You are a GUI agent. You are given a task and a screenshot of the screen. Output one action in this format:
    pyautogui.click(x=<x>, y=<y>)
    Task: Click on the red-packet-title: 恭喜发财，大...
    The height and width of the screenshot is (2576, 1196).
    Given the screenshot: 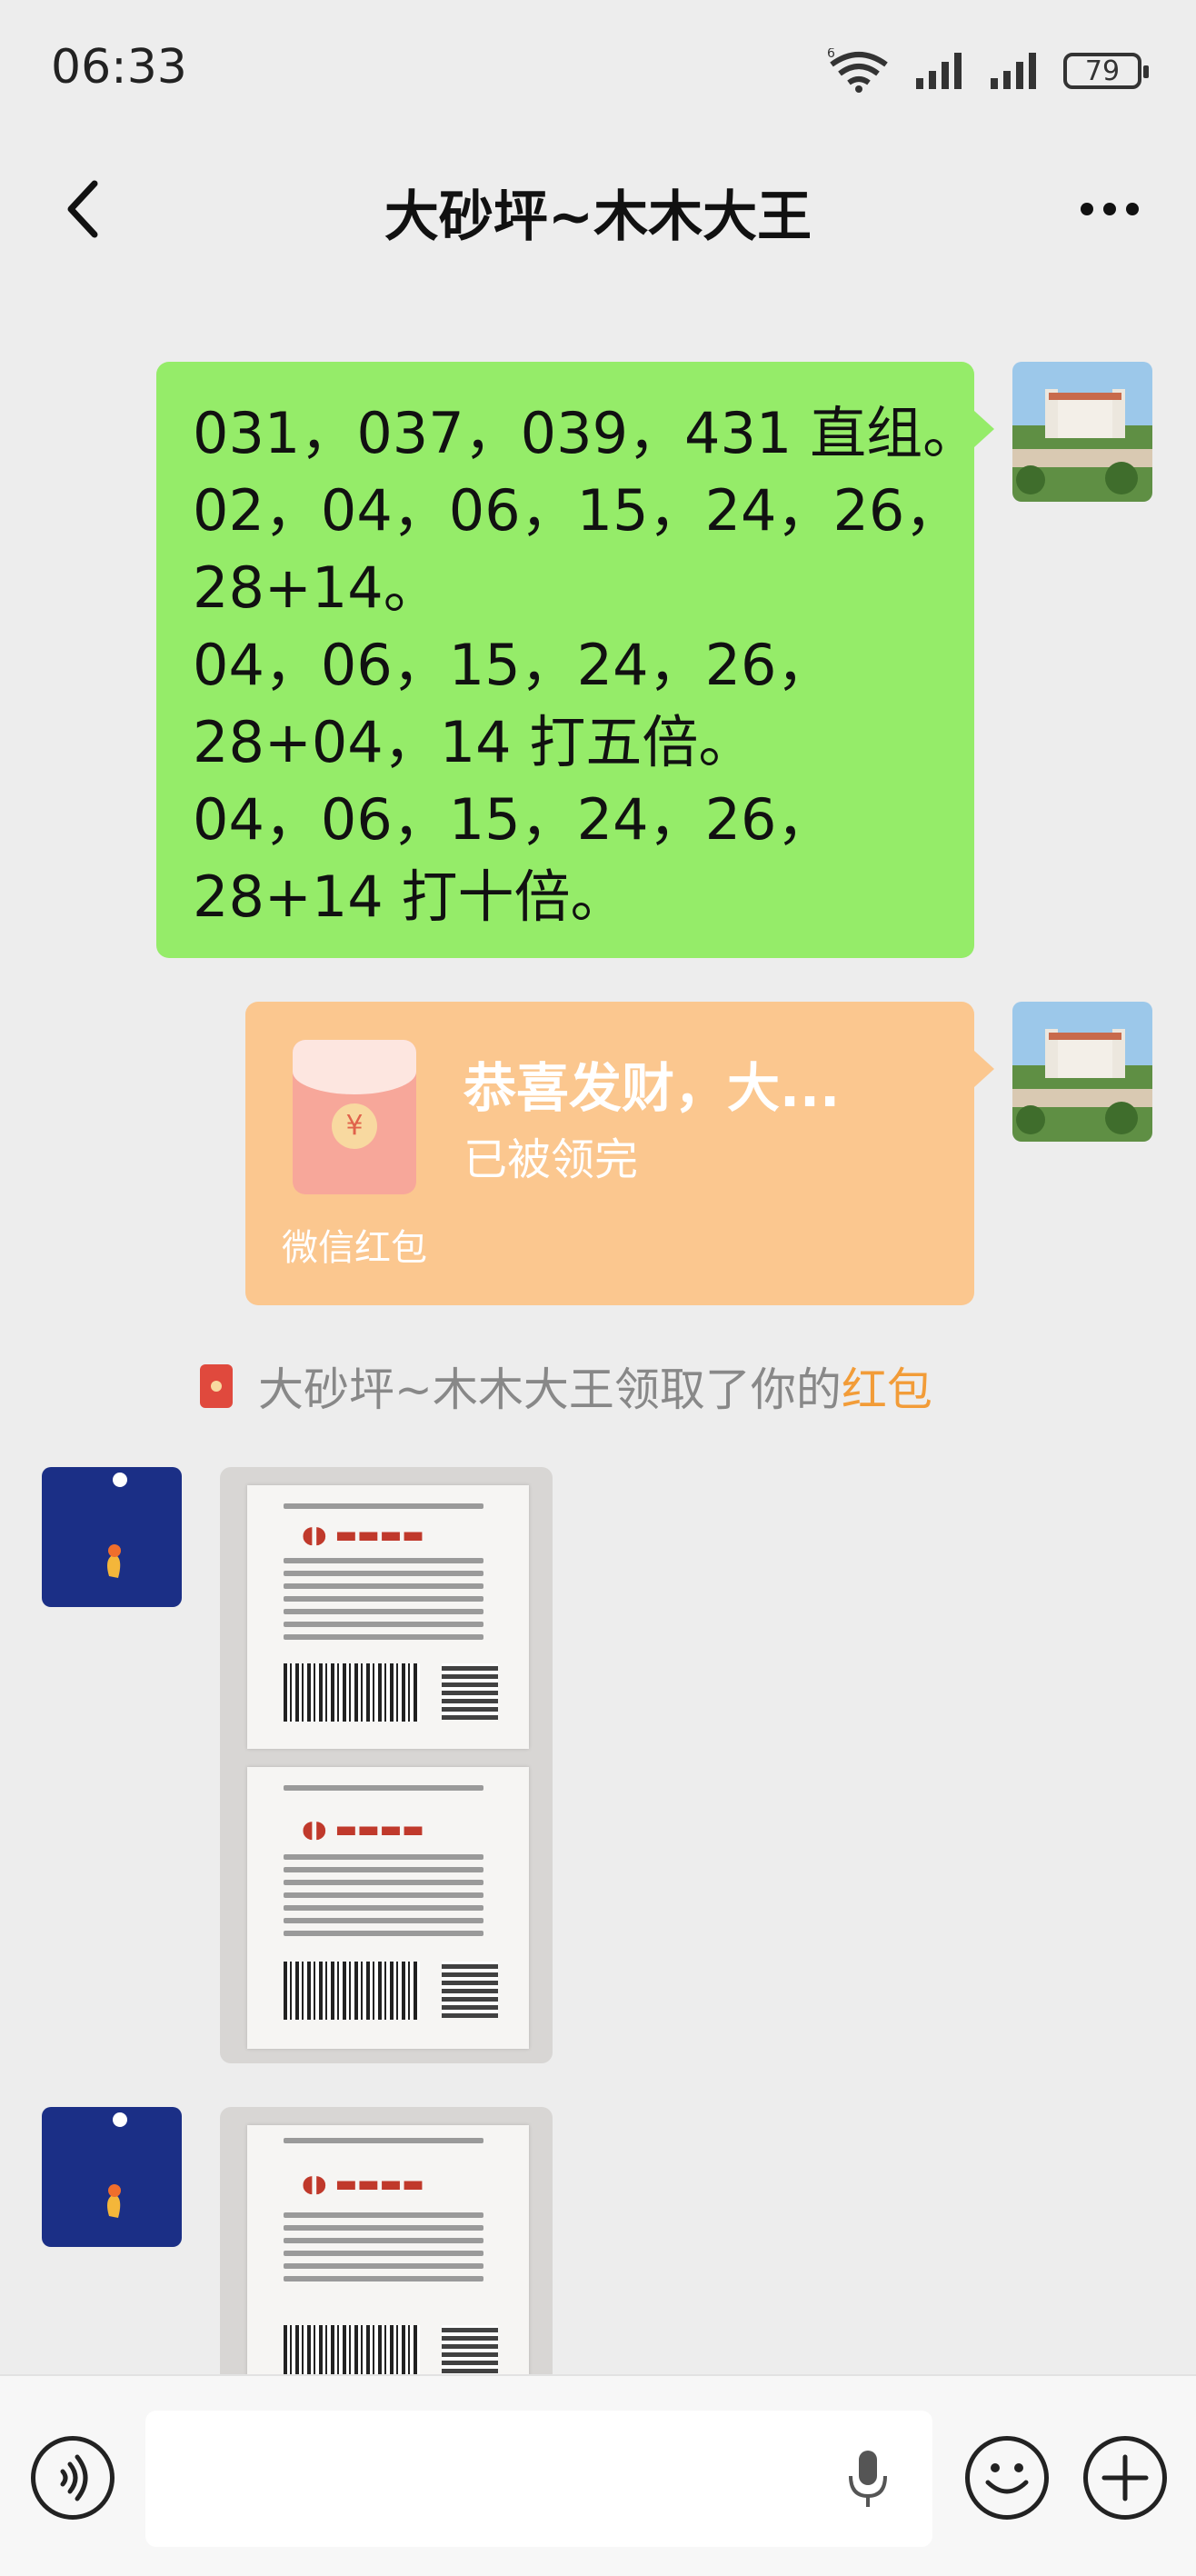 What is the action you would take?
    pyautogui.click(x=652, y=1088)
    